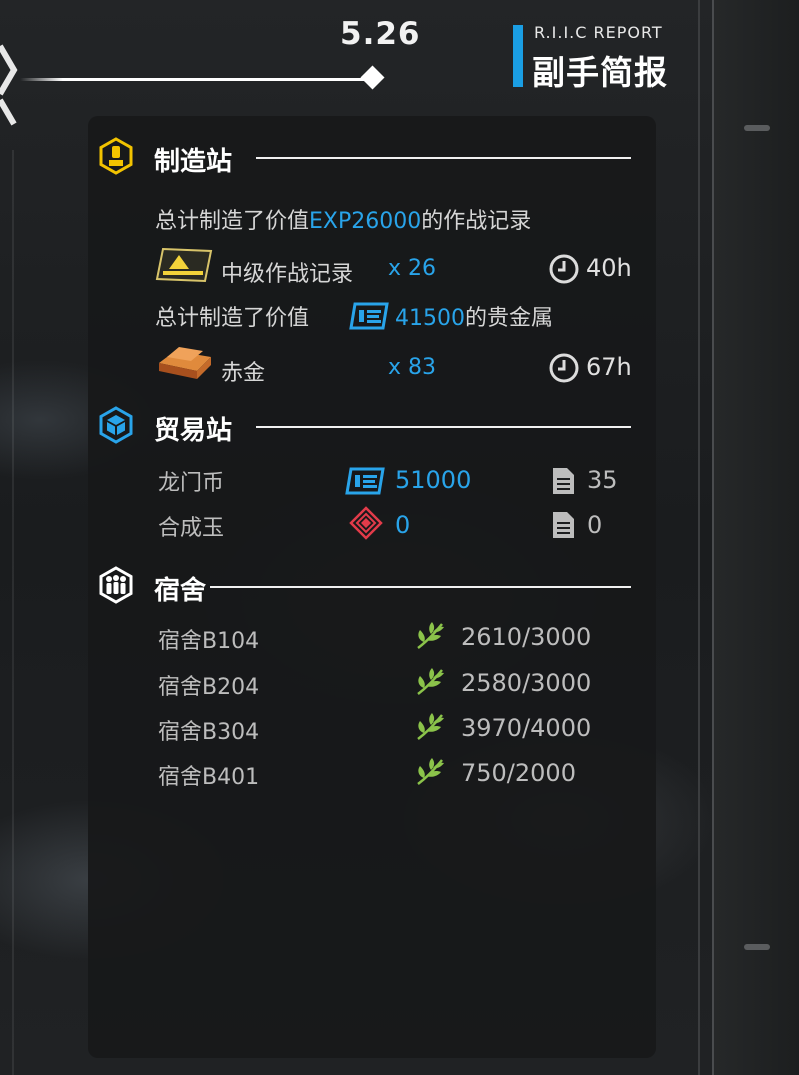 This screenshot has width=799, height=1075. What do you see at coordinates (116, 156) in the screenshot?
I see `manufacturing-station-icon` at bounding box center [116, 156].